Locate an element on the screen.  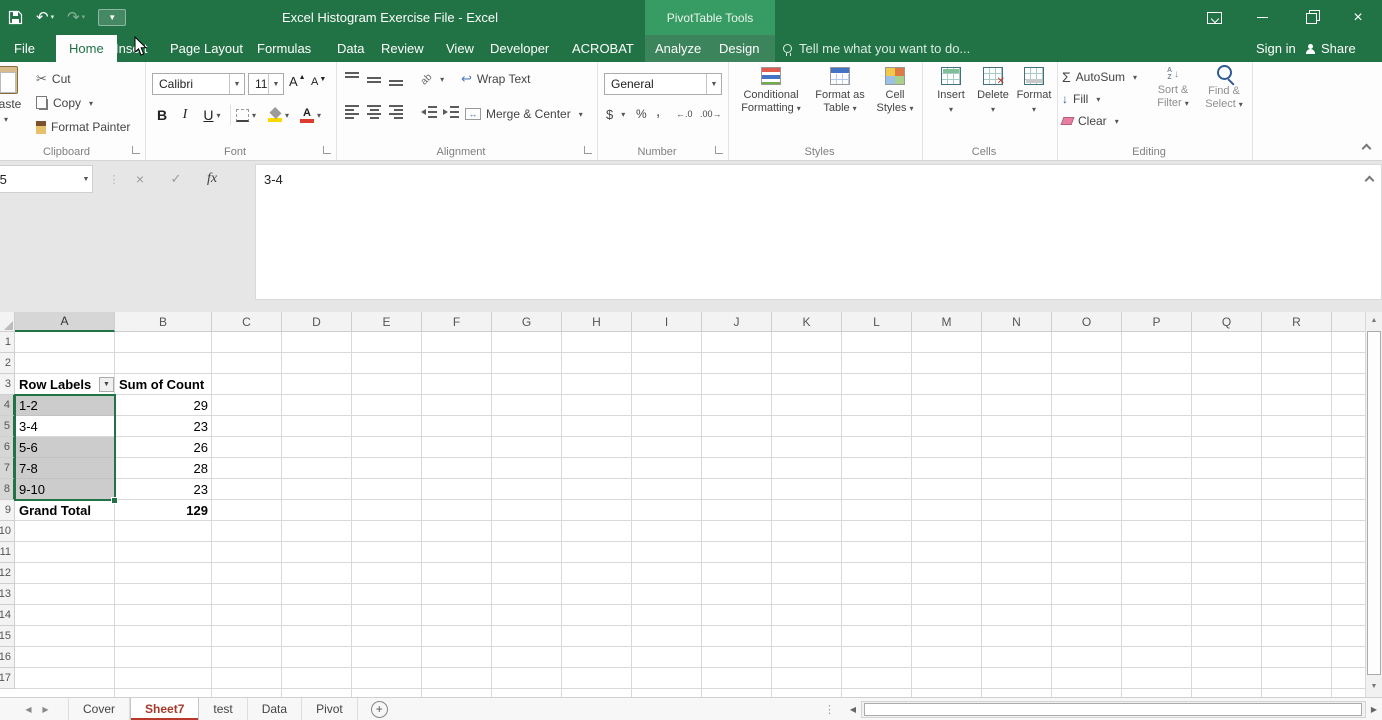
cell-B4: 29 is located at coordinates (163, 405).